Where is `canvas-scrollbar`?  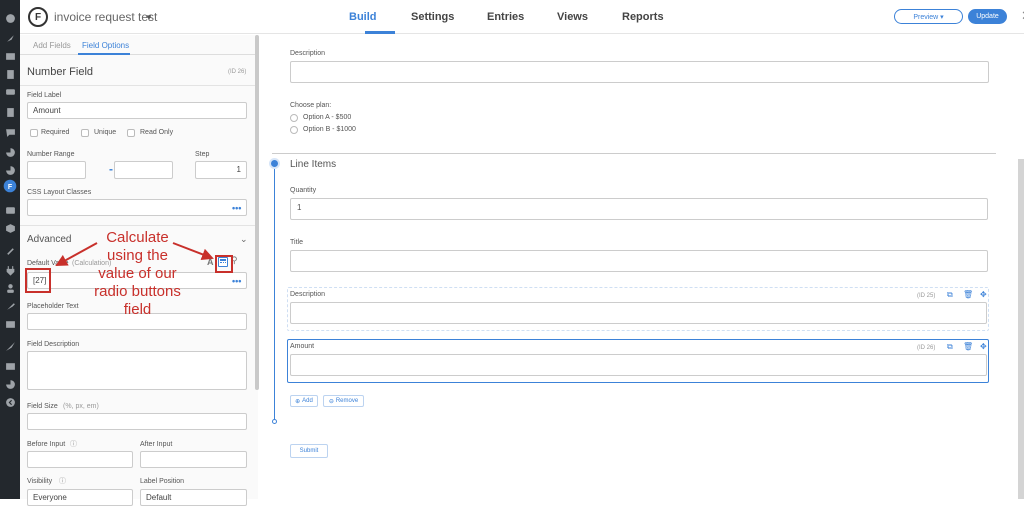
canvas-scrollbar is located at coordinates (1021, 329).